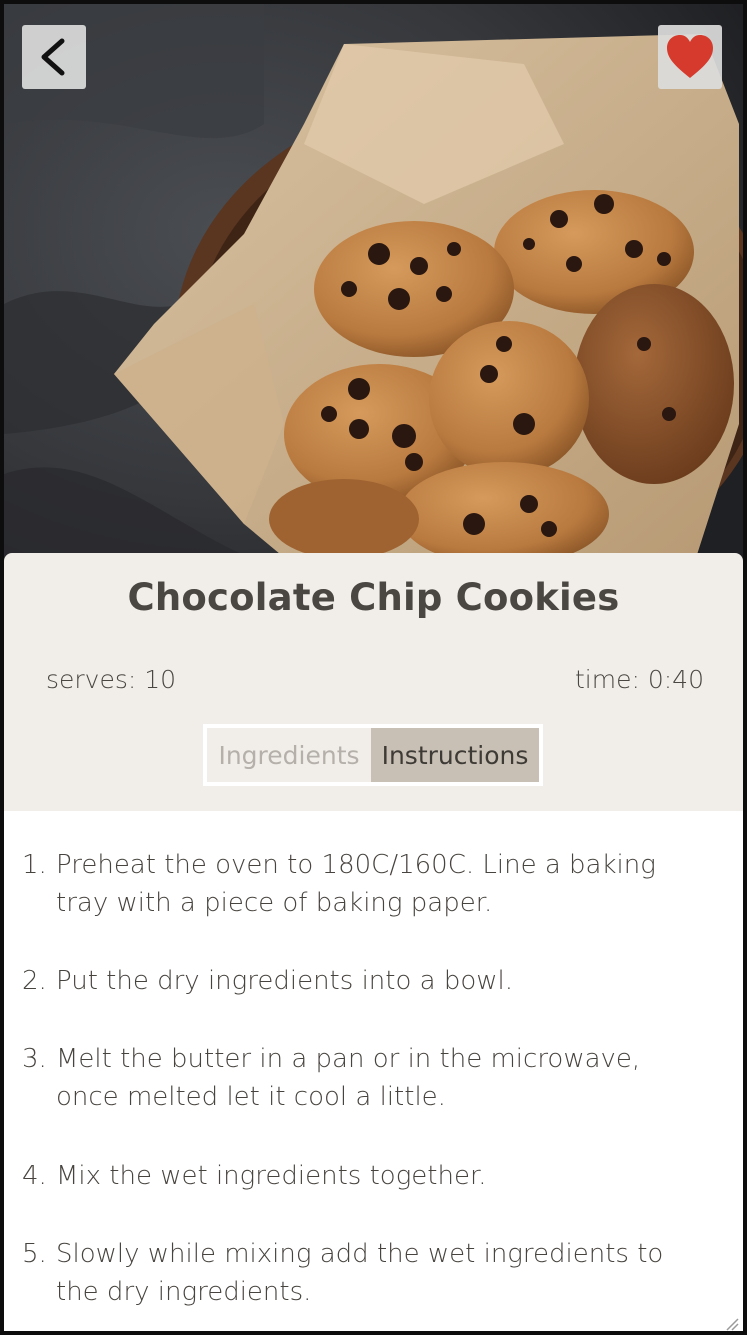  Describe the element at coordinates (730, 1322) in the screenshot. I see `resize-handle-icon` at that location.